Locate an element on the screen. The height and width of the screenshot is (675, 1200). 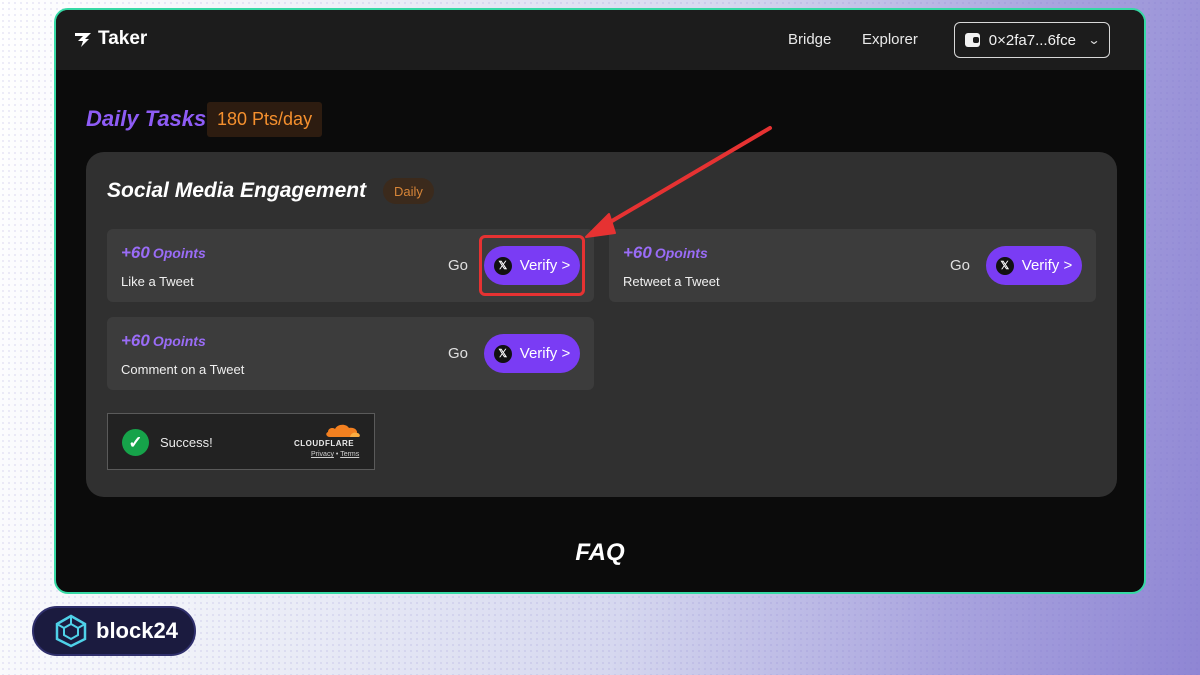
block24-watermark: block24 is located at coordinates (114, 631).